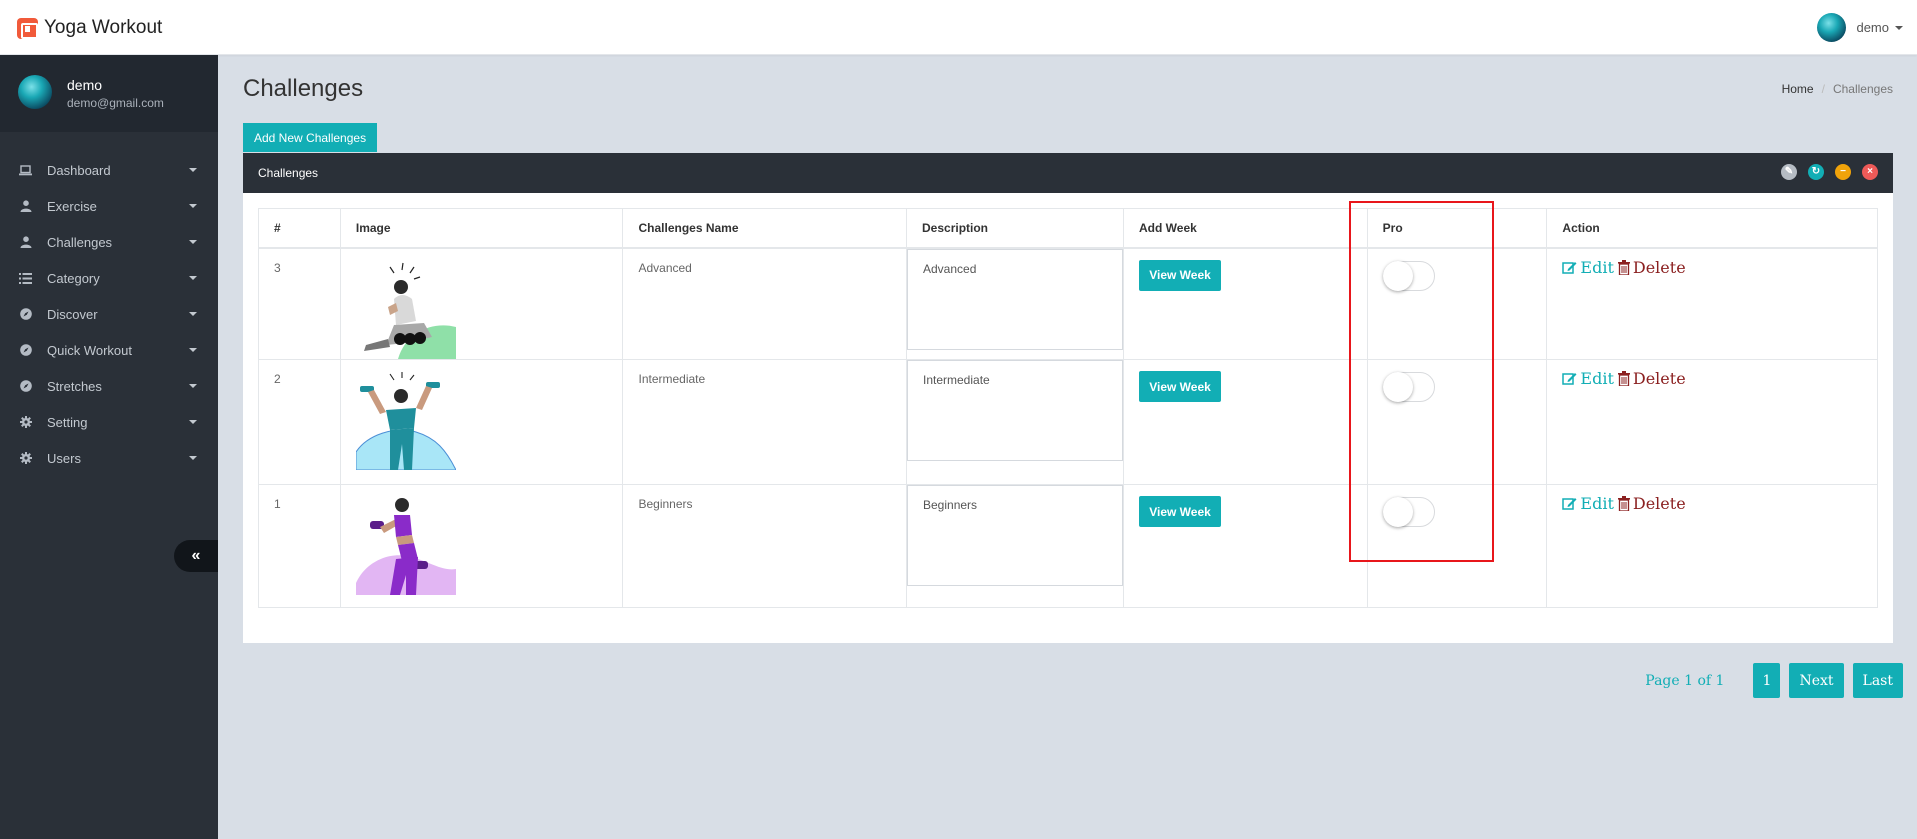 This screenshot has height=839, width=1917. What do you see at coordinates (1798, 89) in the screenshot?
I see `breadcrumb-home-link: Home` at bounding box center [1798, 89].